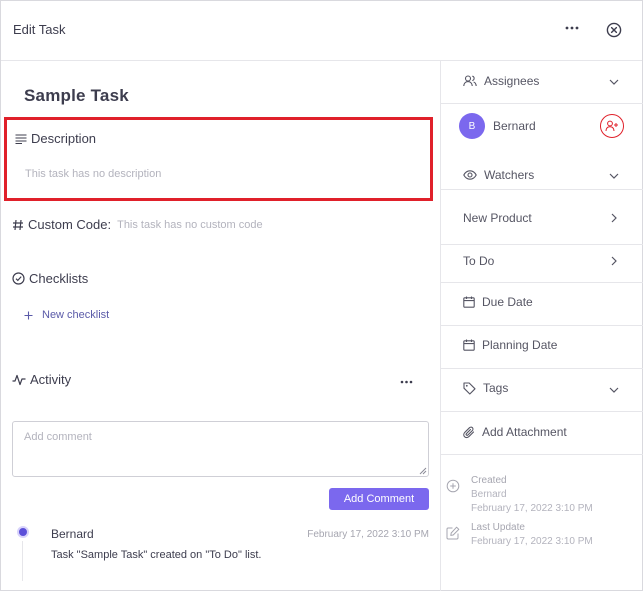  Describe the element at coordinates (507, 302) in the screenshot. I see `due-date-label: Due Date` at that location.